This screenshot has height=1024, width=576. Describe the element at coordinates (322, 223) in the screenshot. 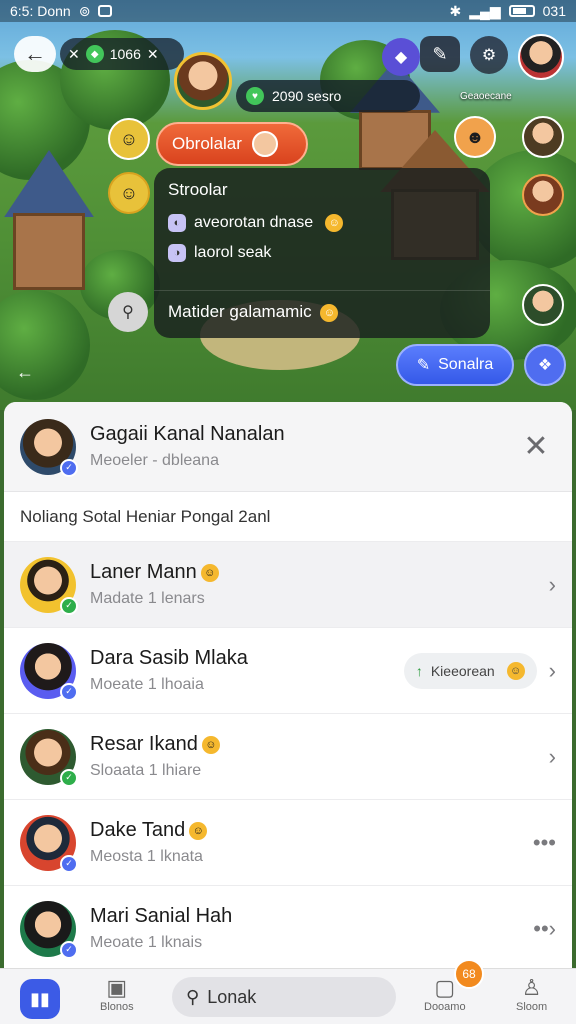

I see `chat-option: ◐ aveorotan dnase ☺` at that location.